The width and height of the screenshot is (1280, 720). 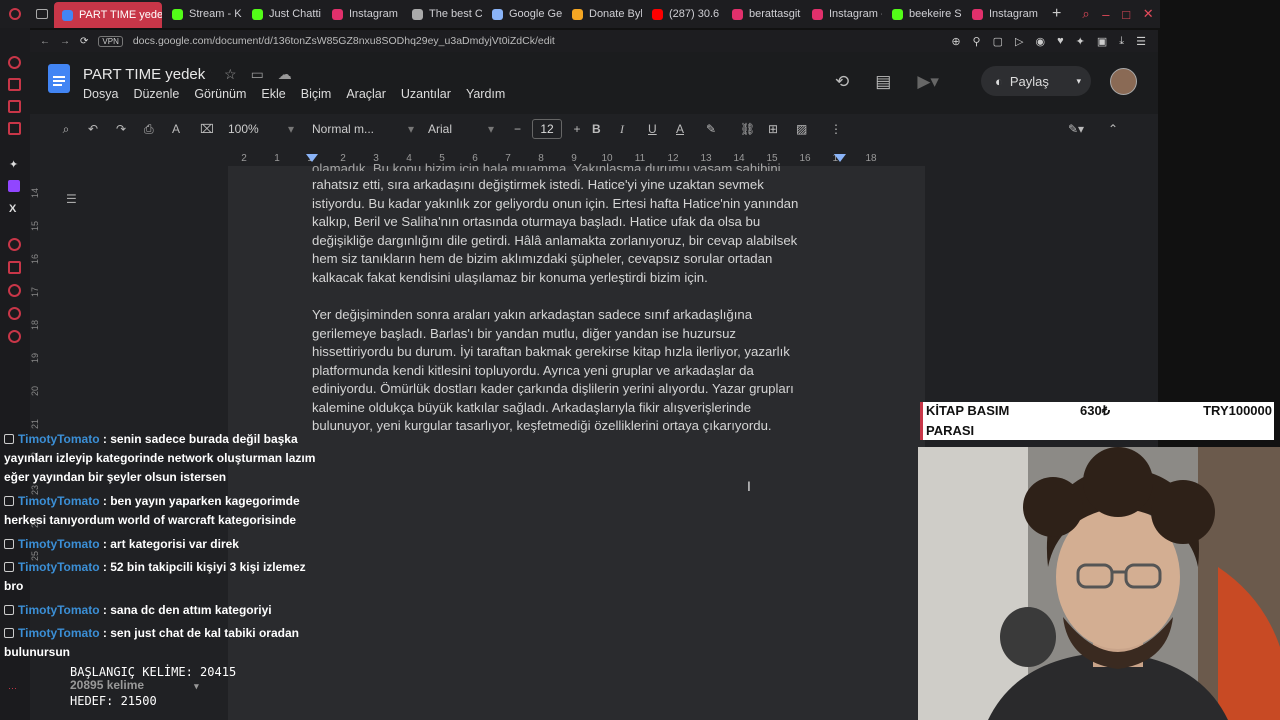 I want to click on close-window-button: ✕, so click(x=1148, y=14).